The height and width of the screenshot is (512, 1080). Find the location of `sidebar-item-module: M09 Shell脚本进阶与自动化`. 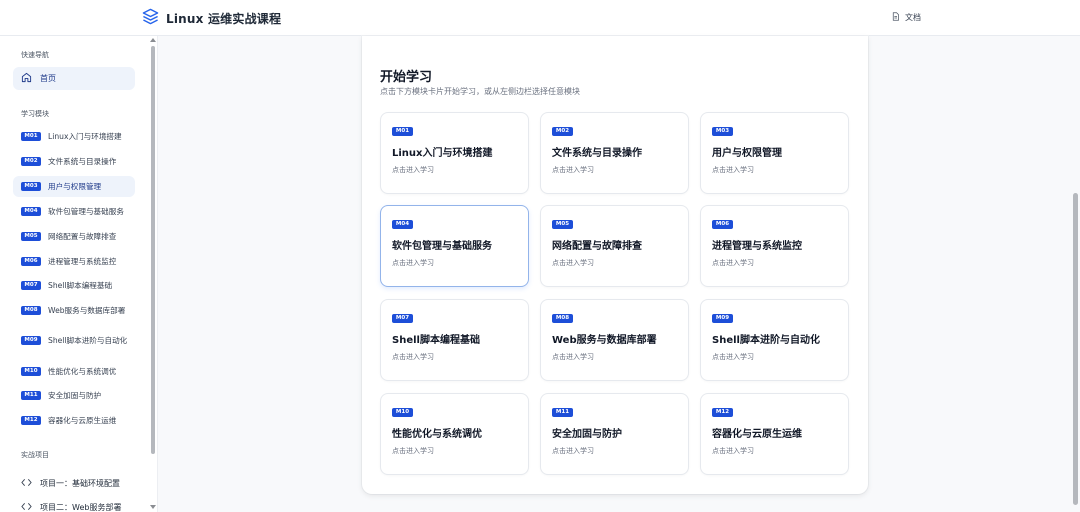

sidebar-item-module: M09 Shell脚本进阶与自动化 is located at coordinates (74, 340).